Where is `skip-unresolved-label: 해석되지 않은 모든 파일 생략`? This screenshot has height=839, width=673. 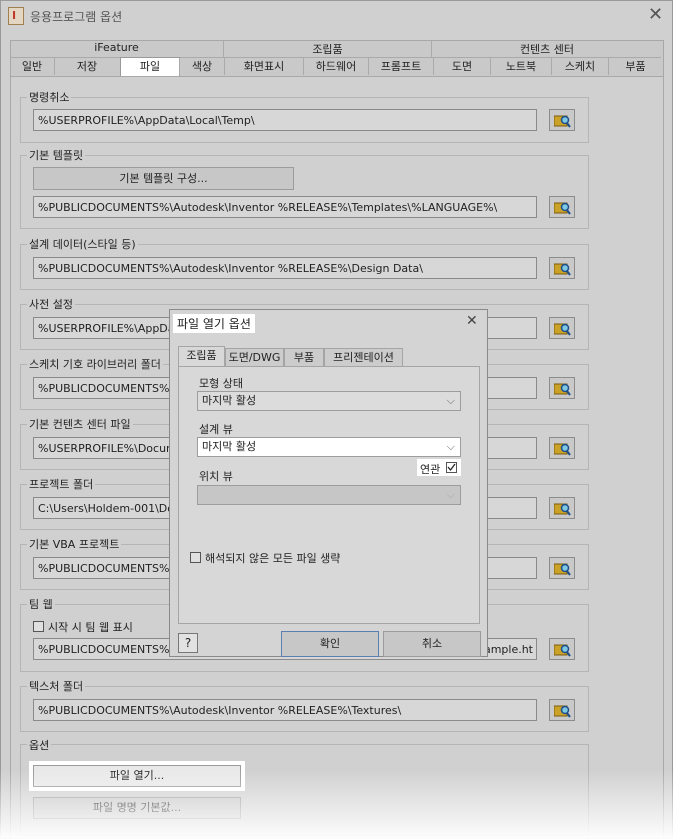
skip-unresolved-label: 해석되지 않은 모든 파일 생략 is located at coordinates (273, 558).